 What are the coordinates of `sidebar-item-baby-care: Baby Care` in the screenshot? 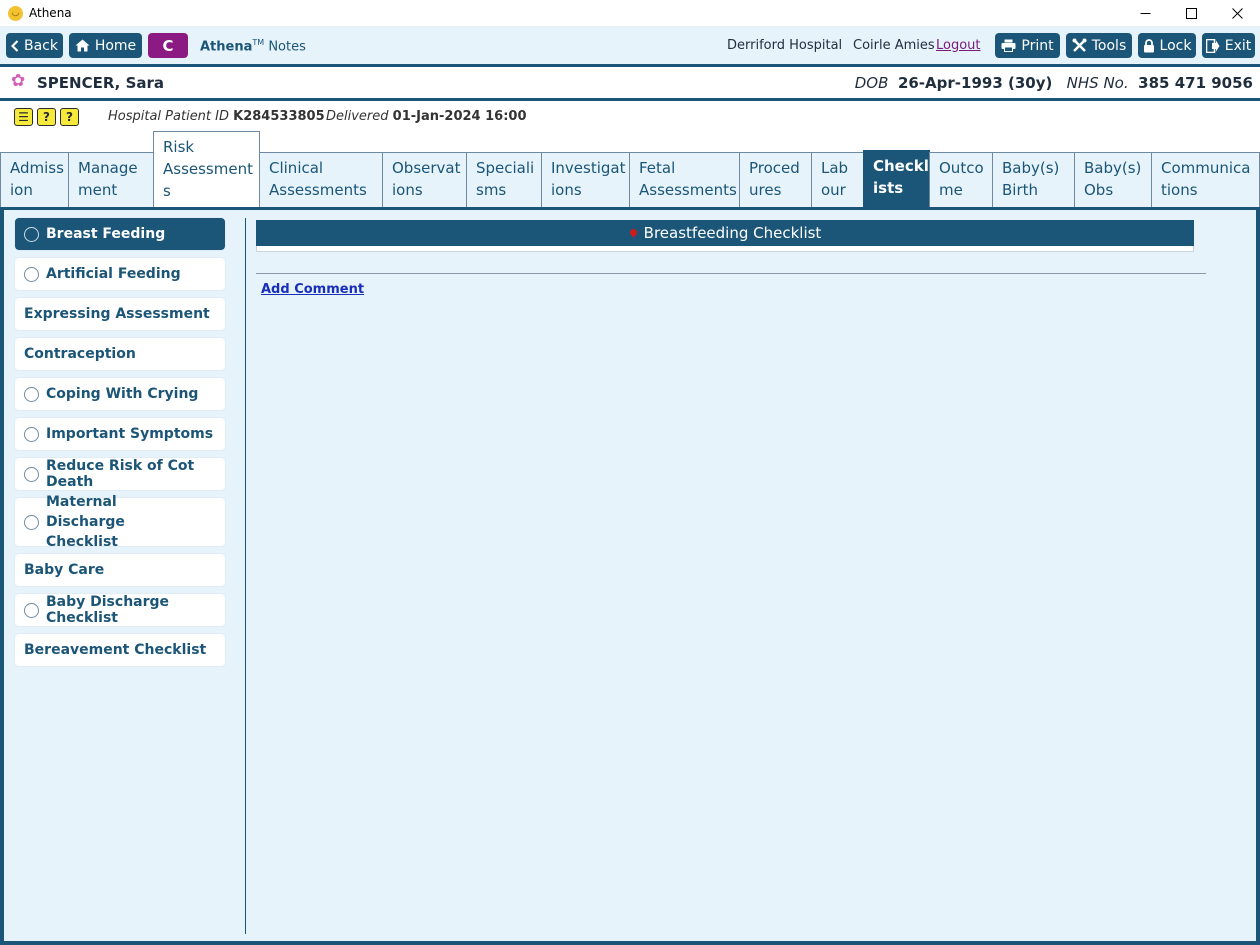 It's located at (120, 570).